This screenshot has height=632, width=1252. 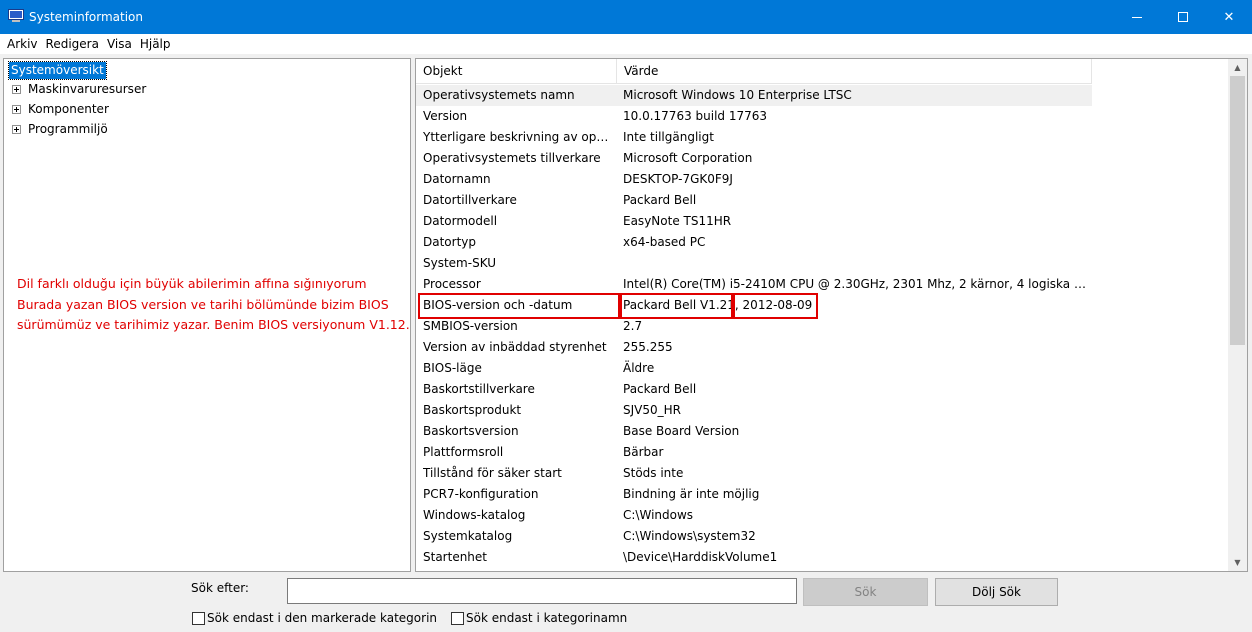 What do you see at coordinates (1237, 562) in the screenshot?
I see `scroll-down-arrow-icon: ▼` at bounding box center [1237, 562].